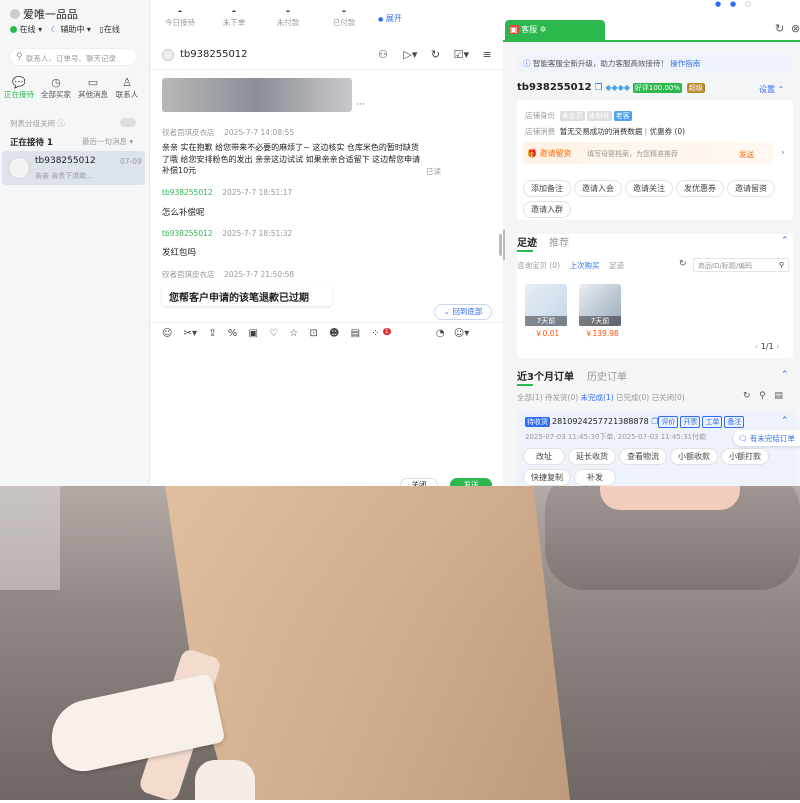  What do you see at coordinates (700, 188) in the screenshot?
I see `send-coupon-button: 发优惠券` at bounding box center [700, 188].